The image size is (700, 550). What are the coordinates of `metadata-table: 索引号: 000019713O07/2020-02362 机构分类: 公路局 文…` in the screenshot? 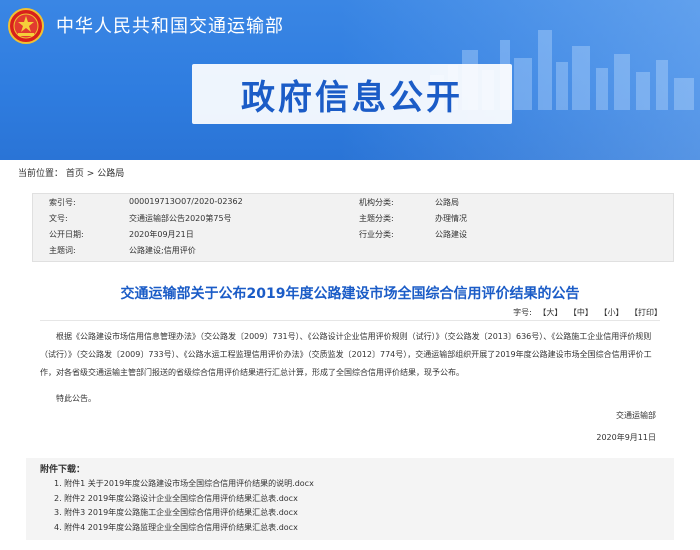 It's located at (353, 227).